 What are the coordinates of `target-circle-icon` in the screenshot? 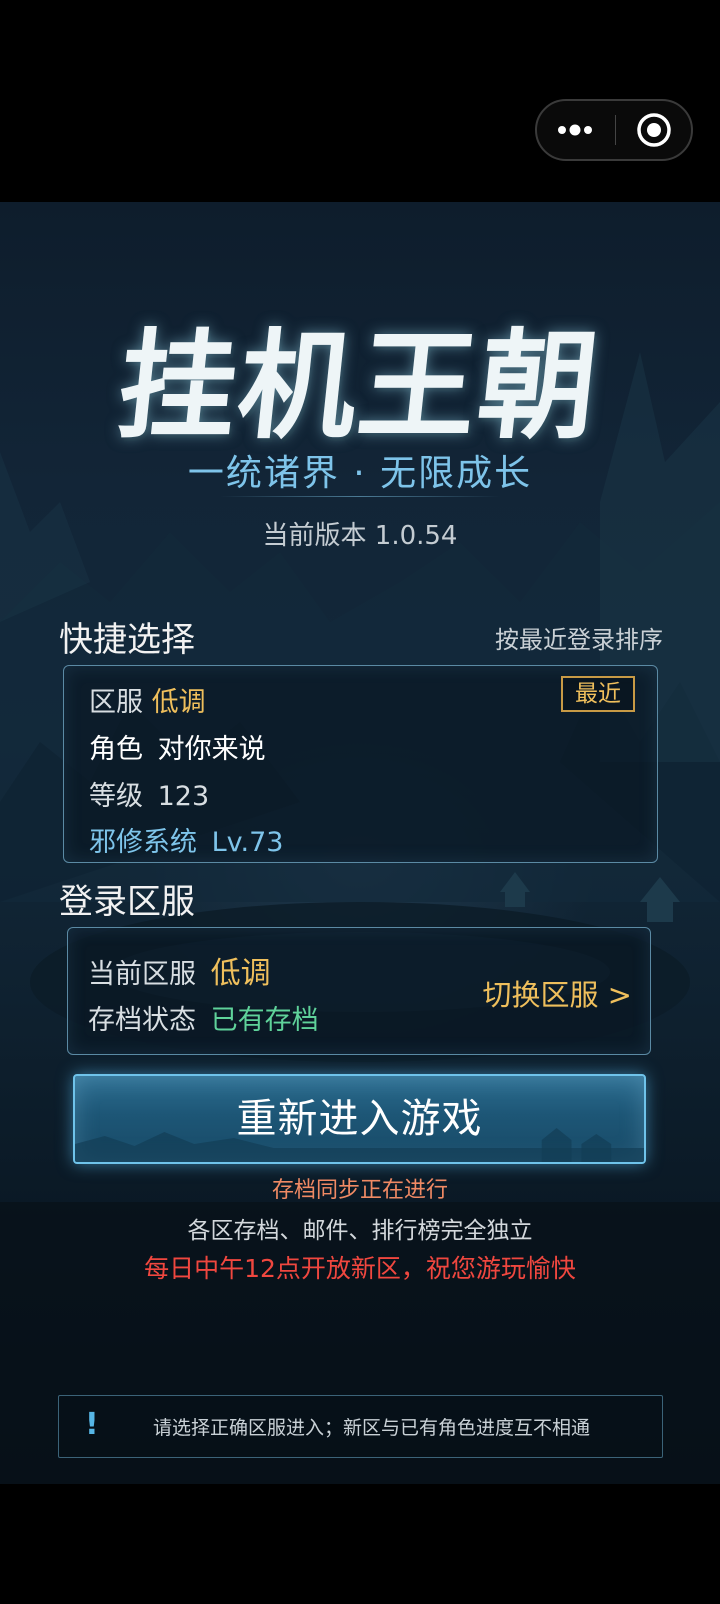 It's located at (653, 130).